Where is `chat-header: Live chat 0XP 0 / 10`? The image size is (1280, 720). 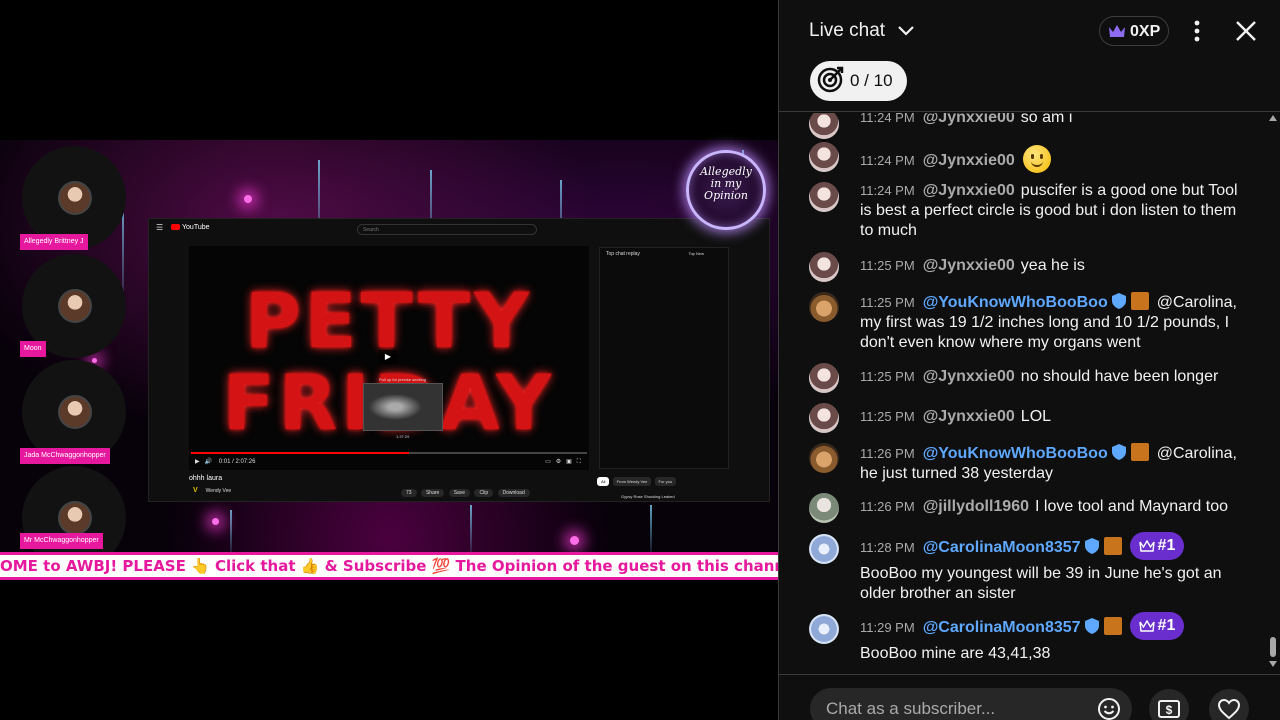 chat-header: Live chat 0XP 0 / 10 is located at coordinates (1029, 56).